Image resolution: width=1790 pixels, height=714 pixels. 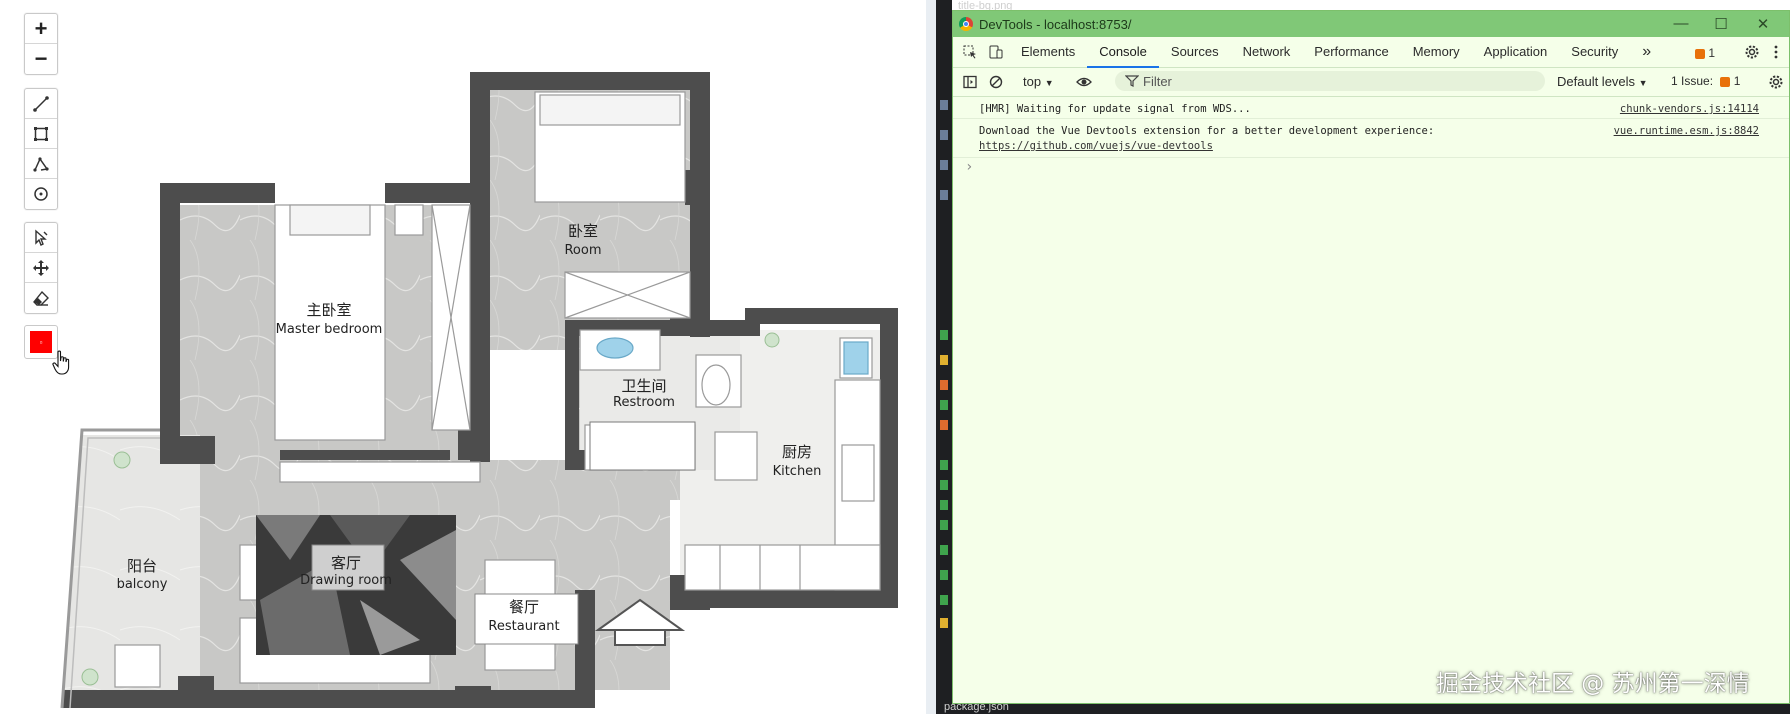 What do you see at coordinates (1686, 131) in the screenshot?
I see `console-source-link: vue.runtime.esm.js:8842` at bounding box center [1686, 131].